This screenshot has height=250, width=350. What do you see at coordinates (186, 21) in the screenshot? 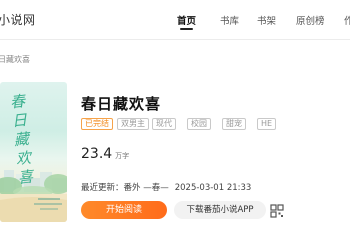
I see `nav-item-home: 首页` at bounding box center [186, 21].